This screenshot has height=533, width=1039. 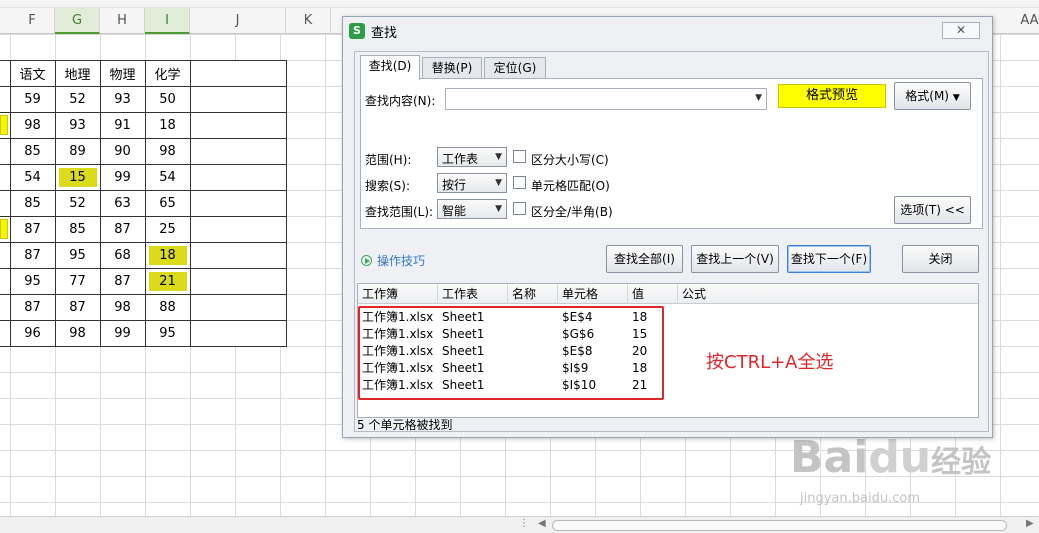 I want to click on scroll-right-icon: ▶, so click(x=1030, y=523).